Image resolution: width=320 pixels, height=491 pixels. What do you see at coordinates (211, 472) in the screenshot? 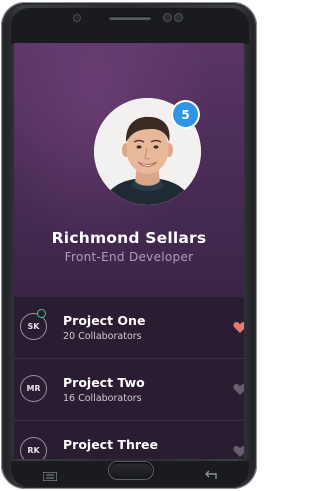
I see `back-arrow-icon` at bounding box center [211, 472].